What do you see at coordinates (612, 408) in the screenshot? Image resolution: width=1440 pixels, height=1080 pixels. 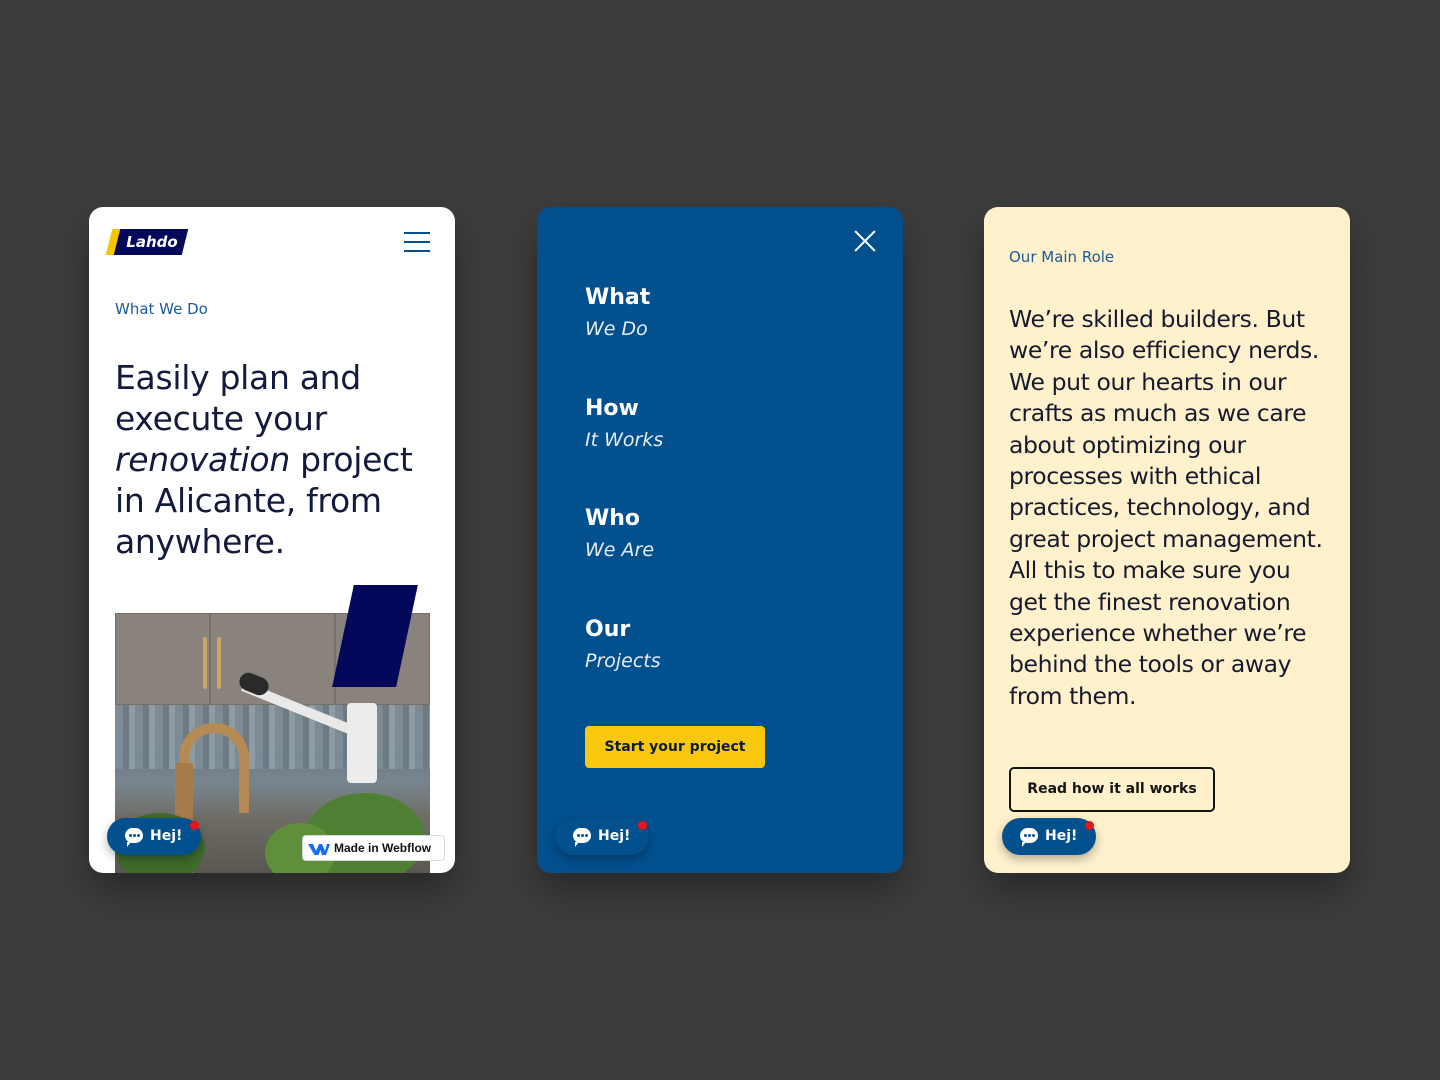 I see `nav-item-main: How` at bounding box center [612, 408].